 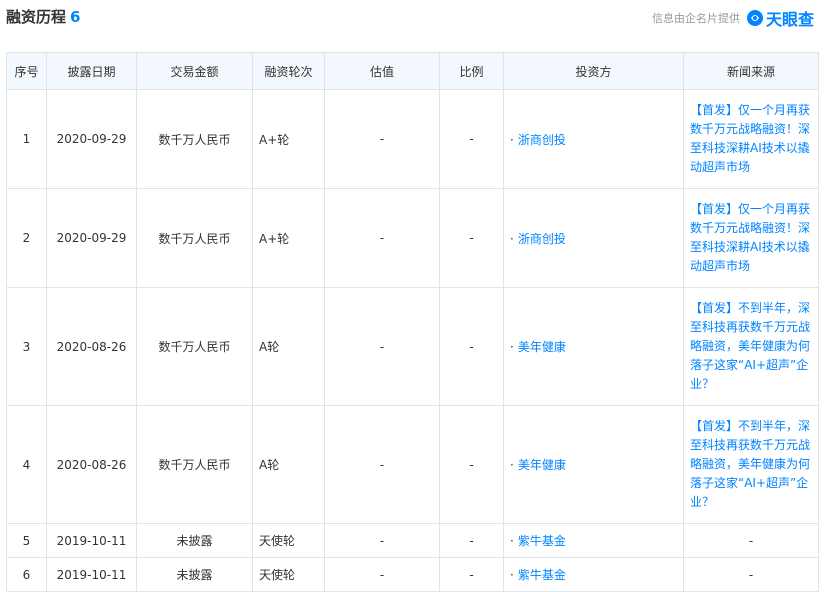 I want to click on cell-no: 3, so click(x=26, y=346).